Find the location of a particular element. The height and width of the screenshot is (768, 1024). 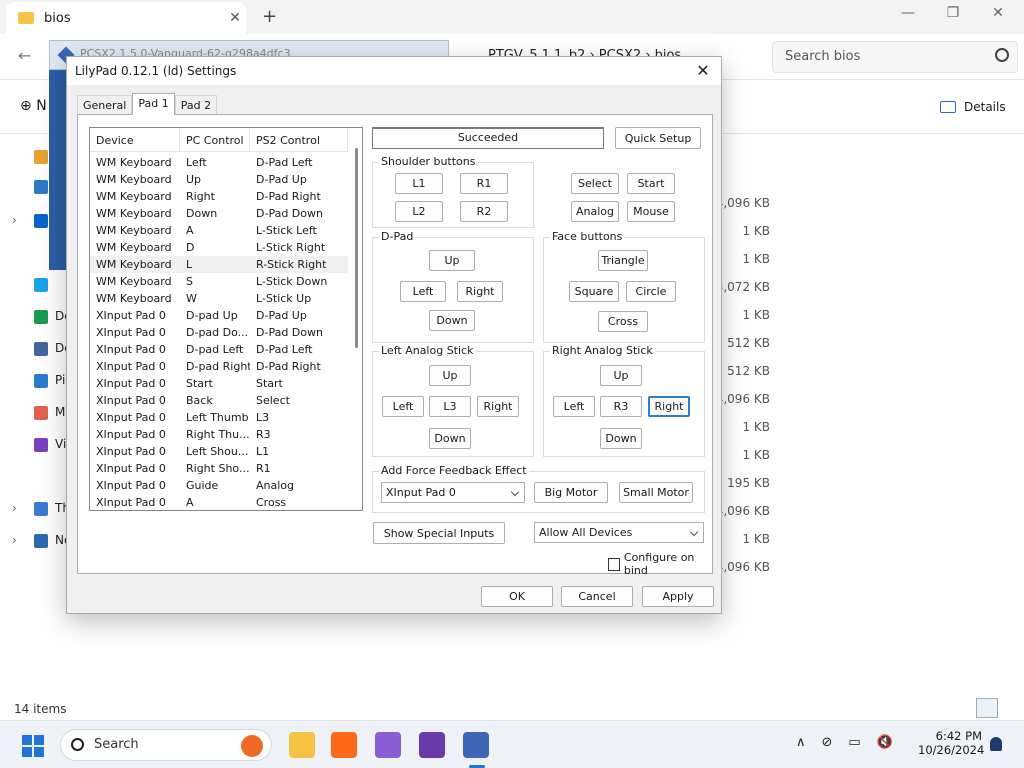

right-stick-right-button: Right is located at coordinates (669, 406).